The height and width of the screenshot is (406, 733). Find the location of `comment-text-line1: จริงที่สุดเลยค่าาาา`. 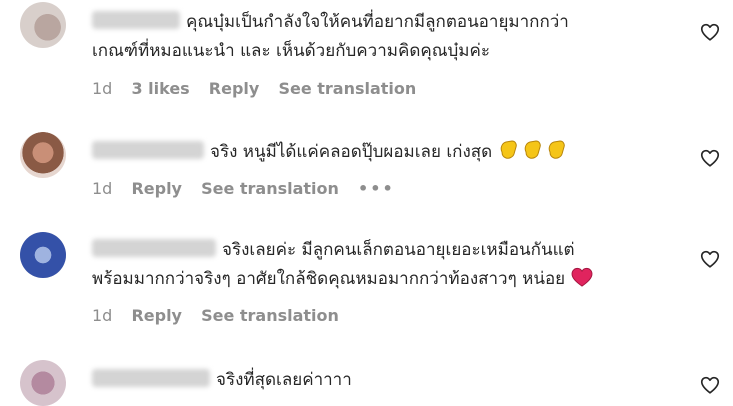

comment-text-line1: จริงที่สุดเลยค่าาาา is located at coordinates (284, 380).